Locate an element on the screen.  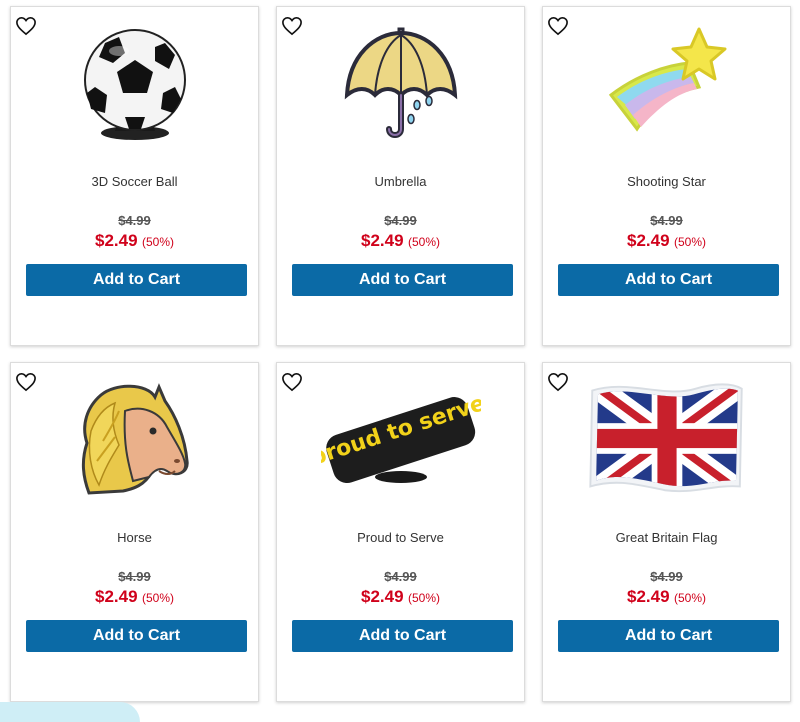
shooting-star-icon is located at coordinates (667, 82).